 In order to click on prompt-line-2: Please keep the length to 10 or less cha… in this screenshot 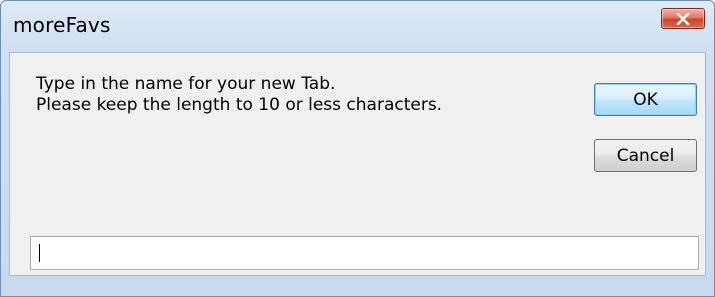, I will do `click(239, 105)`.